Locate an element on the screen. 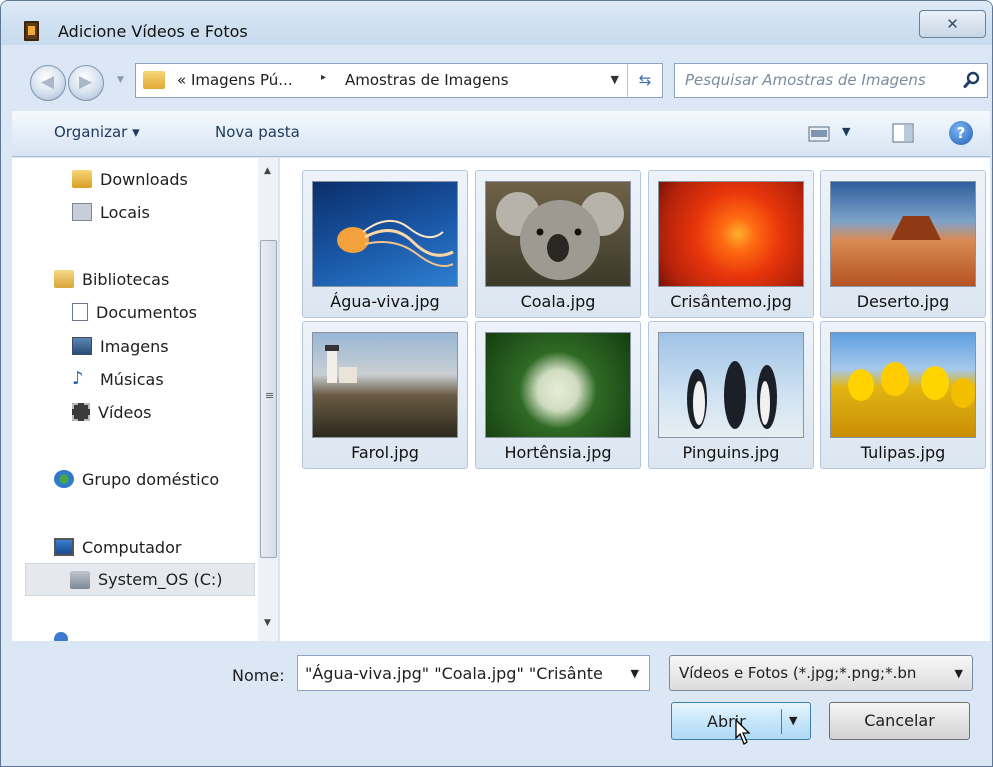 This screenshot has width=993, height=767. file-tile-deserto: Deserto.jpg is located at coordinates (903, 244).